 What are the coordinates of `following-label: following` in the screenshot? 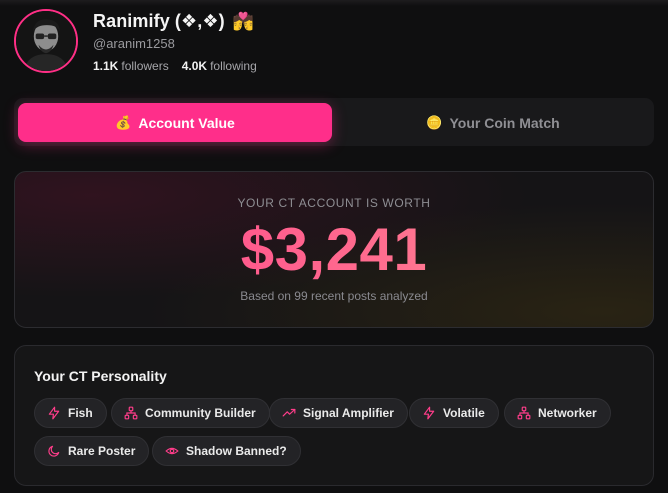 It's located at (233, 66).